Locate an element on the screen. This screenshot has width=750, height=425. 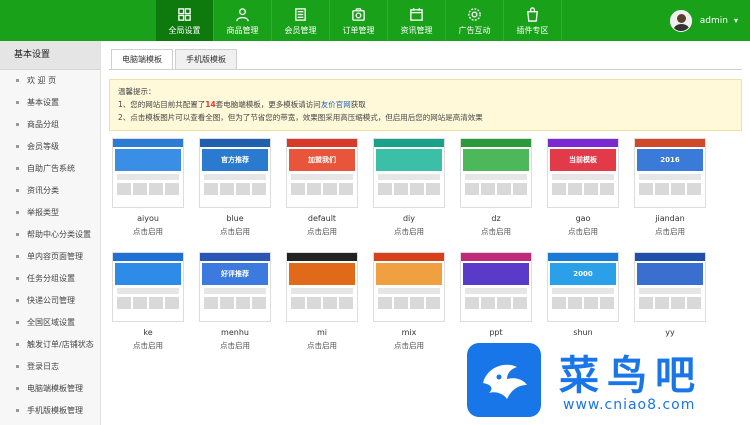
sidebar-item: 欢 迎 页 is located at coordinates (50, 81).